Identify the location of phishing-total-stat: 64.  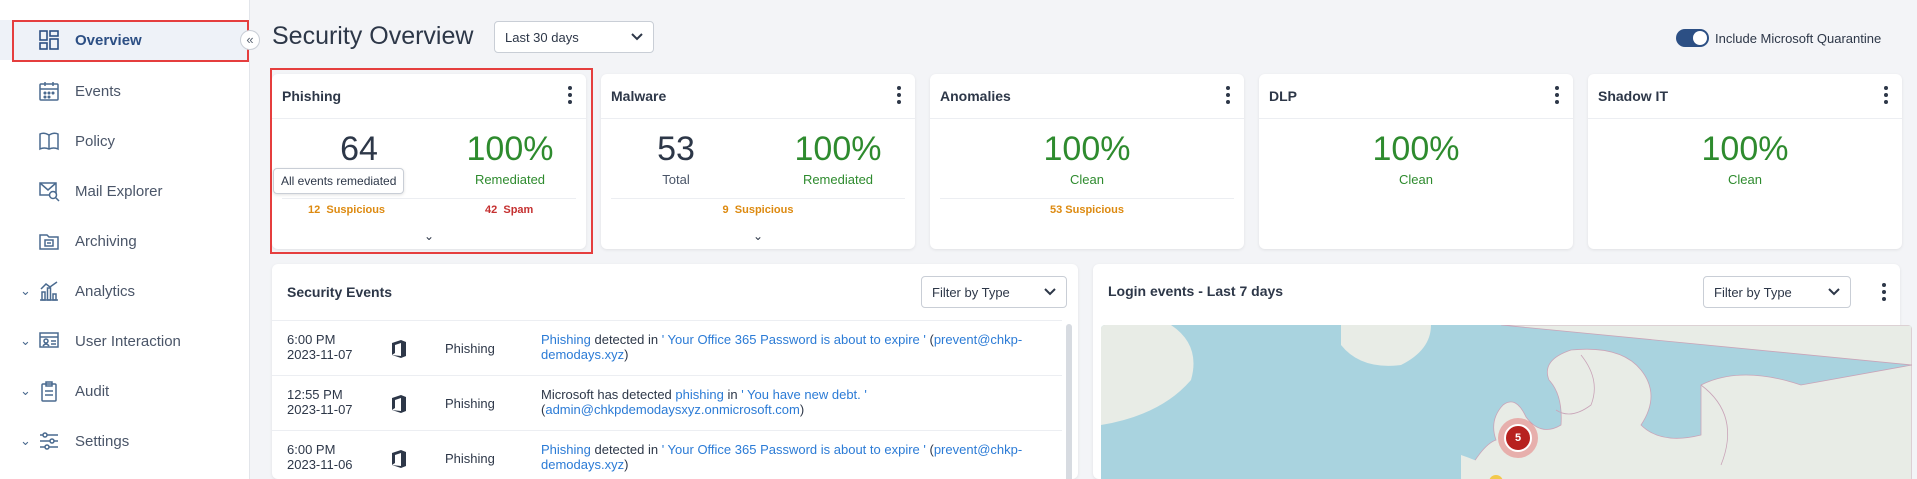
(359, 149).